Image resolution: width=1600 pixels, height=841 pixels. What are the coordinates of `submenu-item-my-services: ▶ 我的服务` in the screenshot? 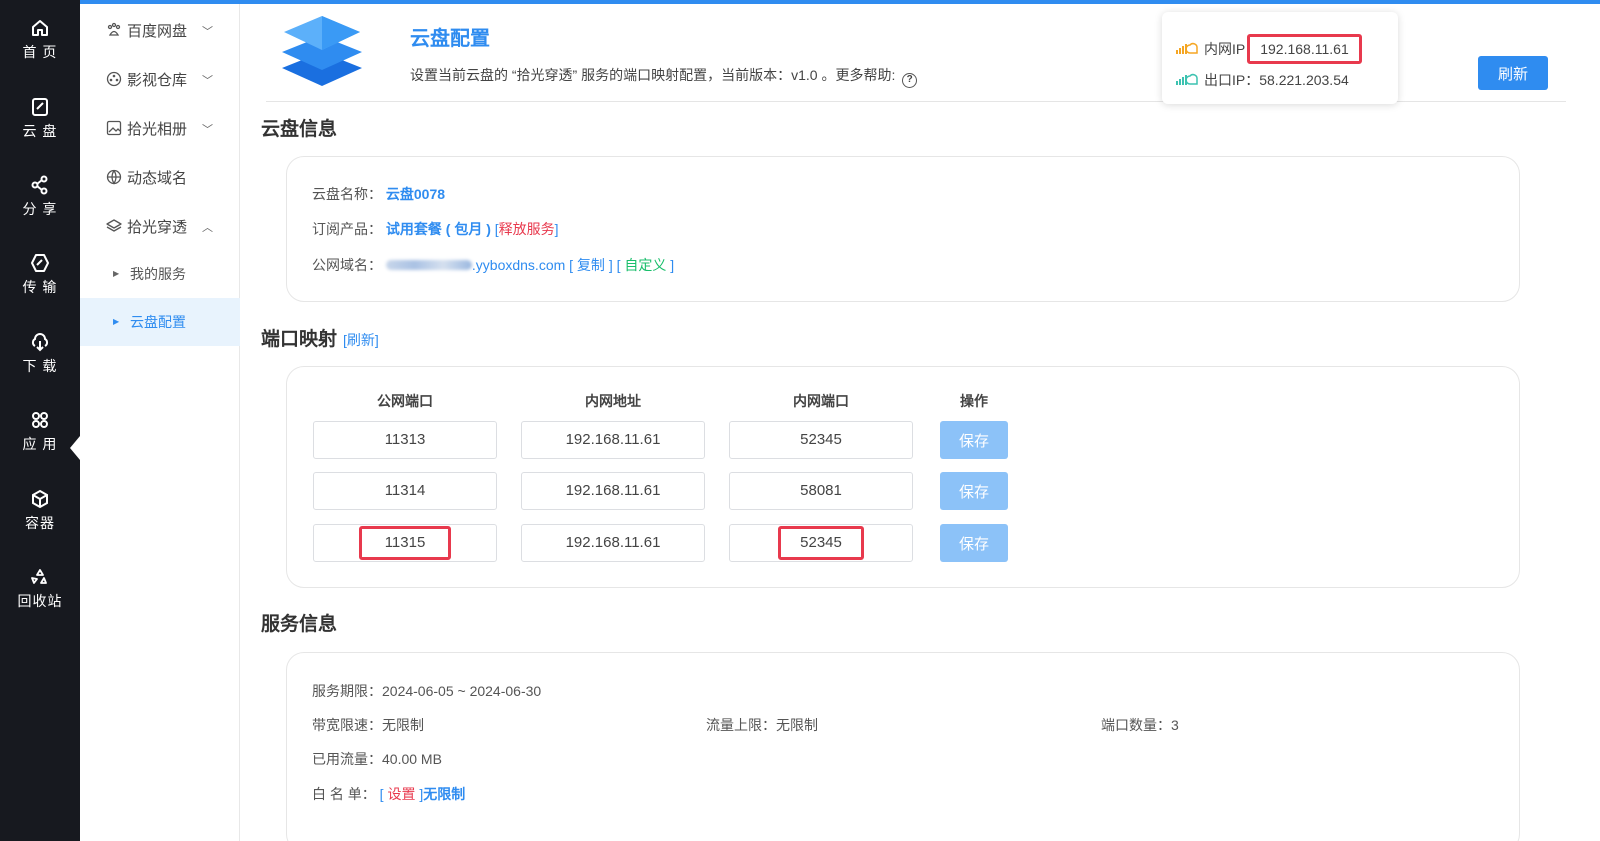 It's located at (160, 274).